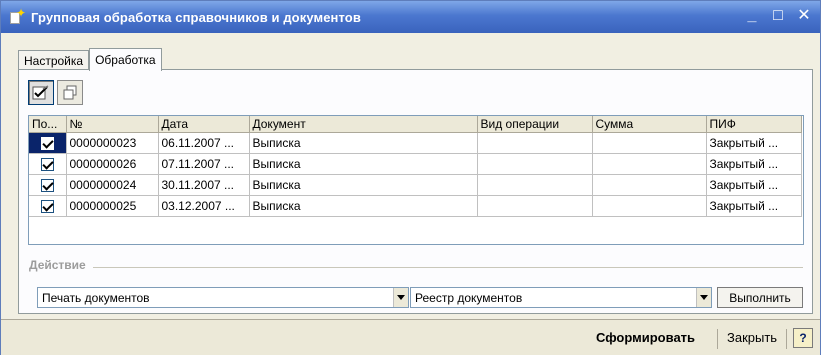 The image size is (821, 355). What do you see at coordinates (112, 124) in the screenshot?
I see `column-header-number: №` at bounding box center [112, 124].